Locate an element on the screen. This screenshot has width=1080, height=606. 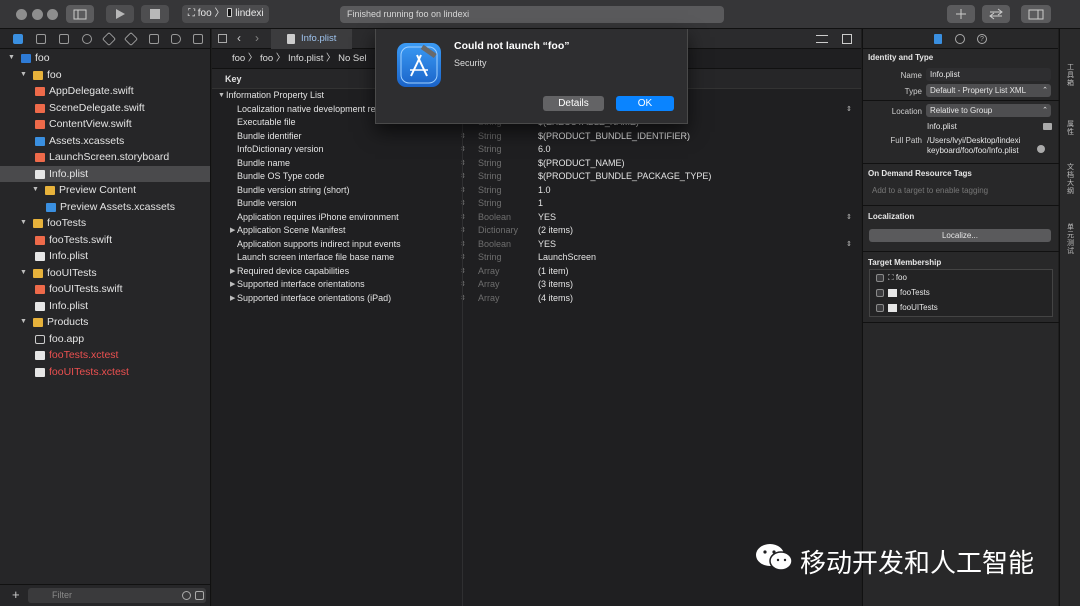
navigator-item: foo.app is located at coordinates (105, 339).